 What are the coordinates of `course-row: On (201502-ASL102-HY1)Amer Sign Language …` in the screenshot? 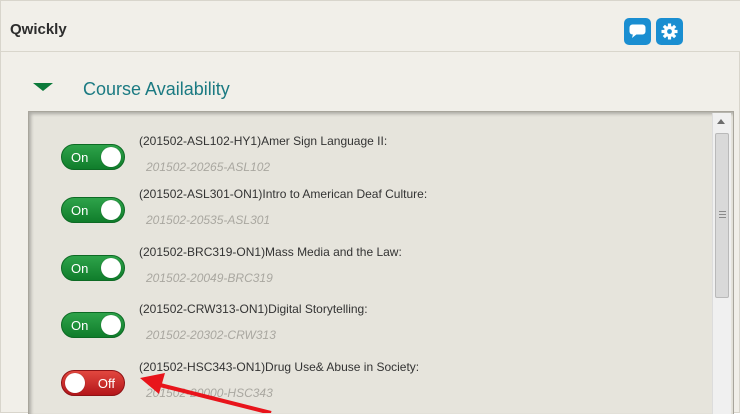 It's located at (372, 143).